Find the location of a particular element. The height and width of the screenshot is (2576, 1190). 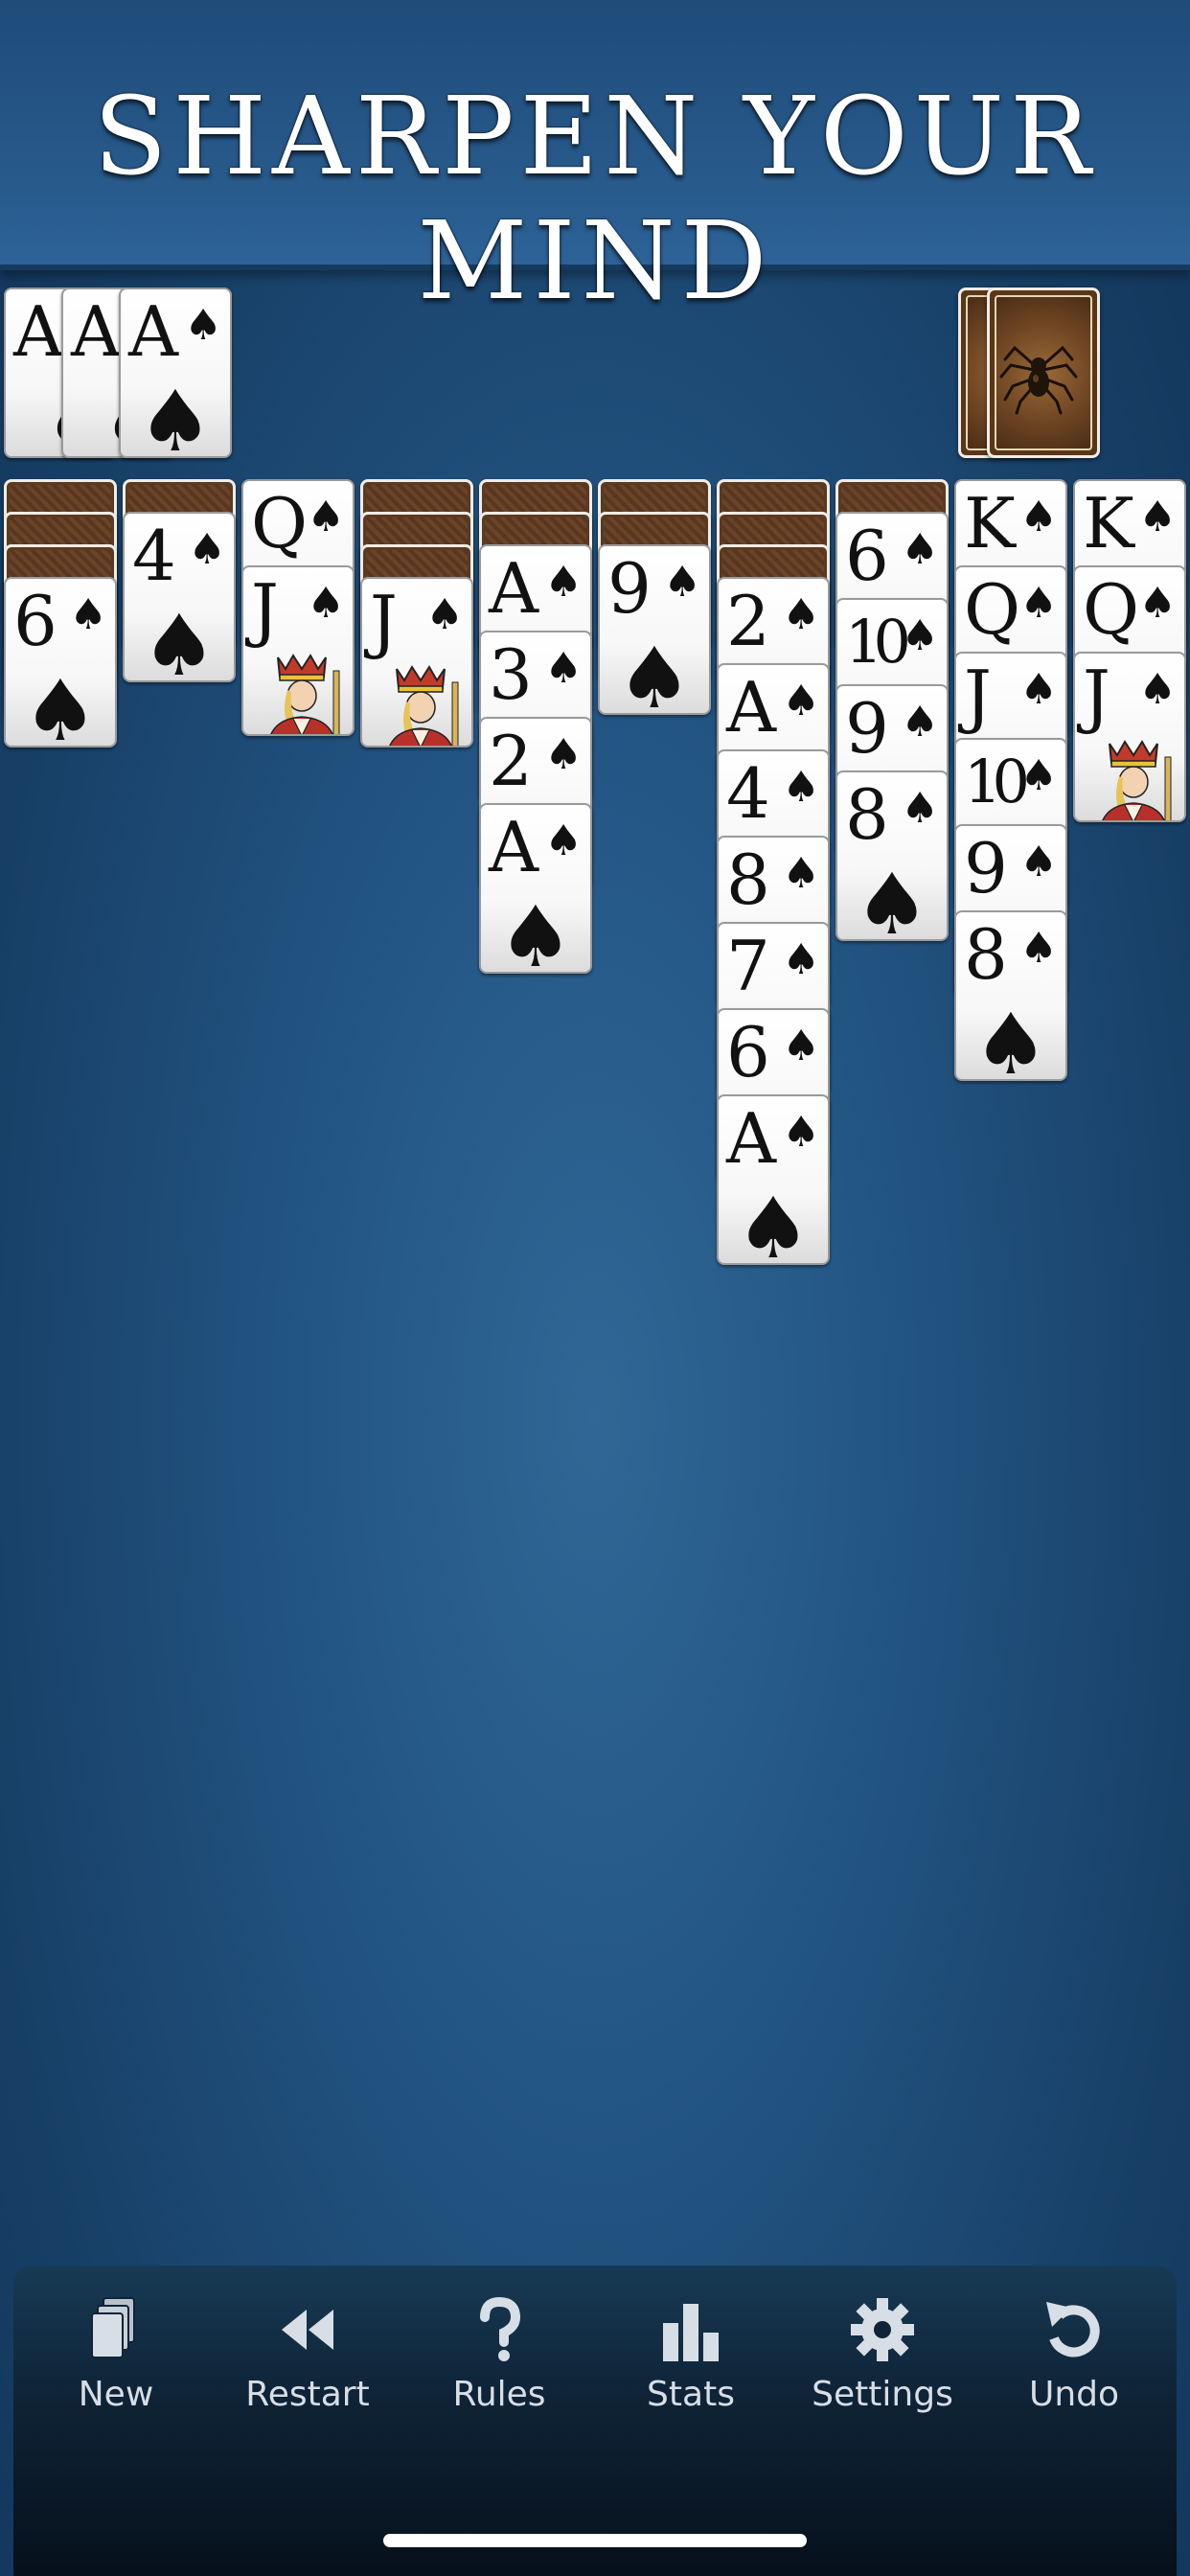

card-rank: 7 is located at coordinates (748, 966).